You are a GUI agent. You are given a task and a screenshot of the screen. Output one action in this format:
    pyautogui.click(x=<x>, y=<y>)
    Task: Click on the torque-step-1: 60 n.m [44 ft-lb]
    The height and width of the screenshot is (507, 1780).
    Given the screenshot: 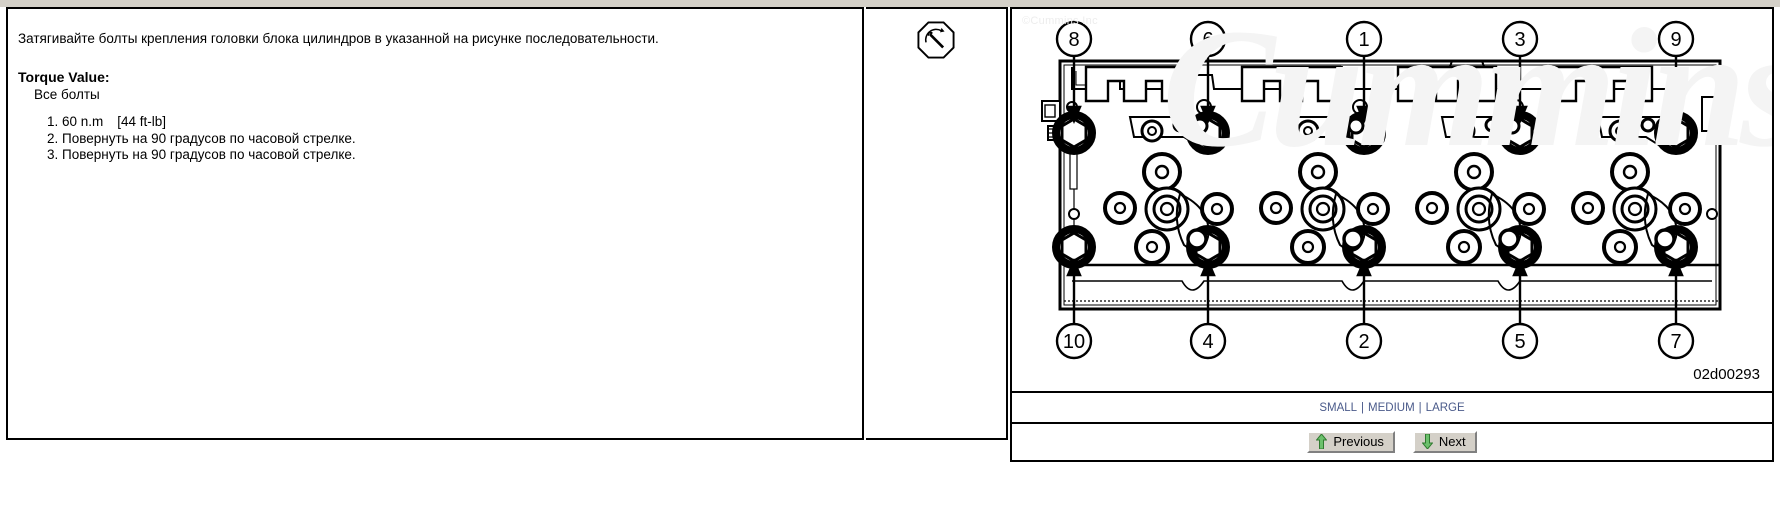 What is the action you would take?
    pyautogui.click(x=209, y=122)
    